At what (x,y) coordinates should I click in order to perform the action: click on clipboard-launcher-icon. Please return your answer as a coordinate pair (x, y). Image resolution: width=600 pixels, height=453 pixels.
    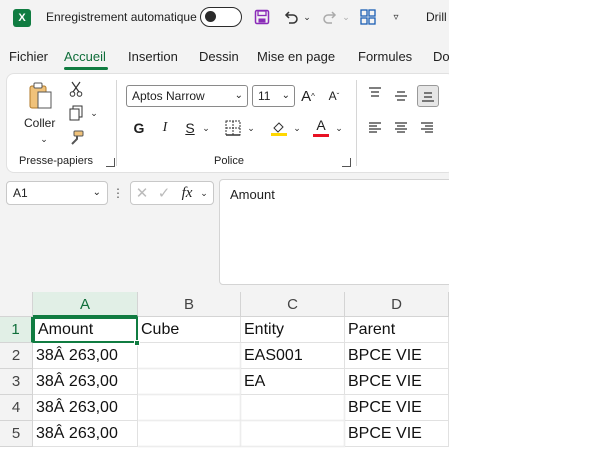
    Looking at the image, I should click on (110, 162).